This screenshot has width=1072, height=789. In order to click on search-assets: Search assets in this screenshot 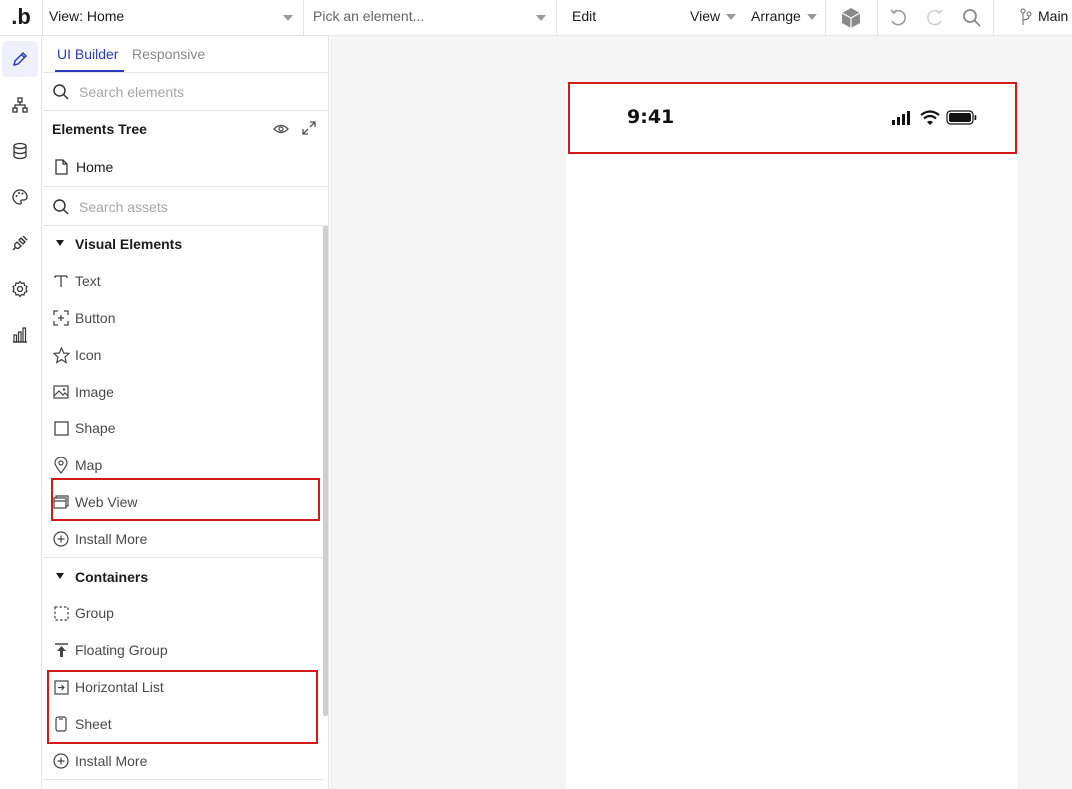, I will do `click(185, 207)`.